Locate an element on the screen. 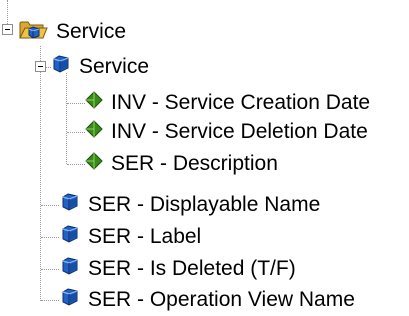 Image resolution: width=409 pixels, height=316 pixels. tree-node-dimension: SER - Operation View Name is located at coordinates (207, 300).